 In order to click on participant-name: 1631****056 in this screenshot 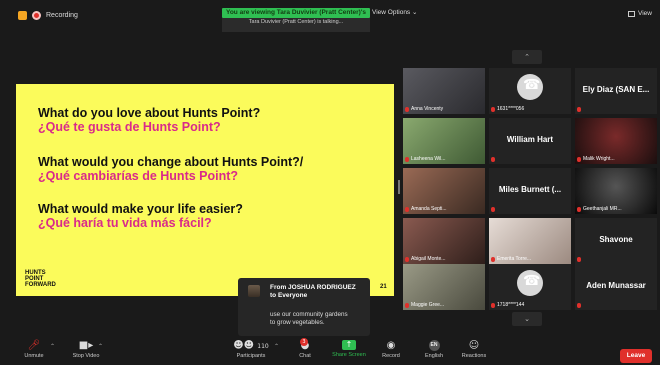, I will do `click(507, 109)`.